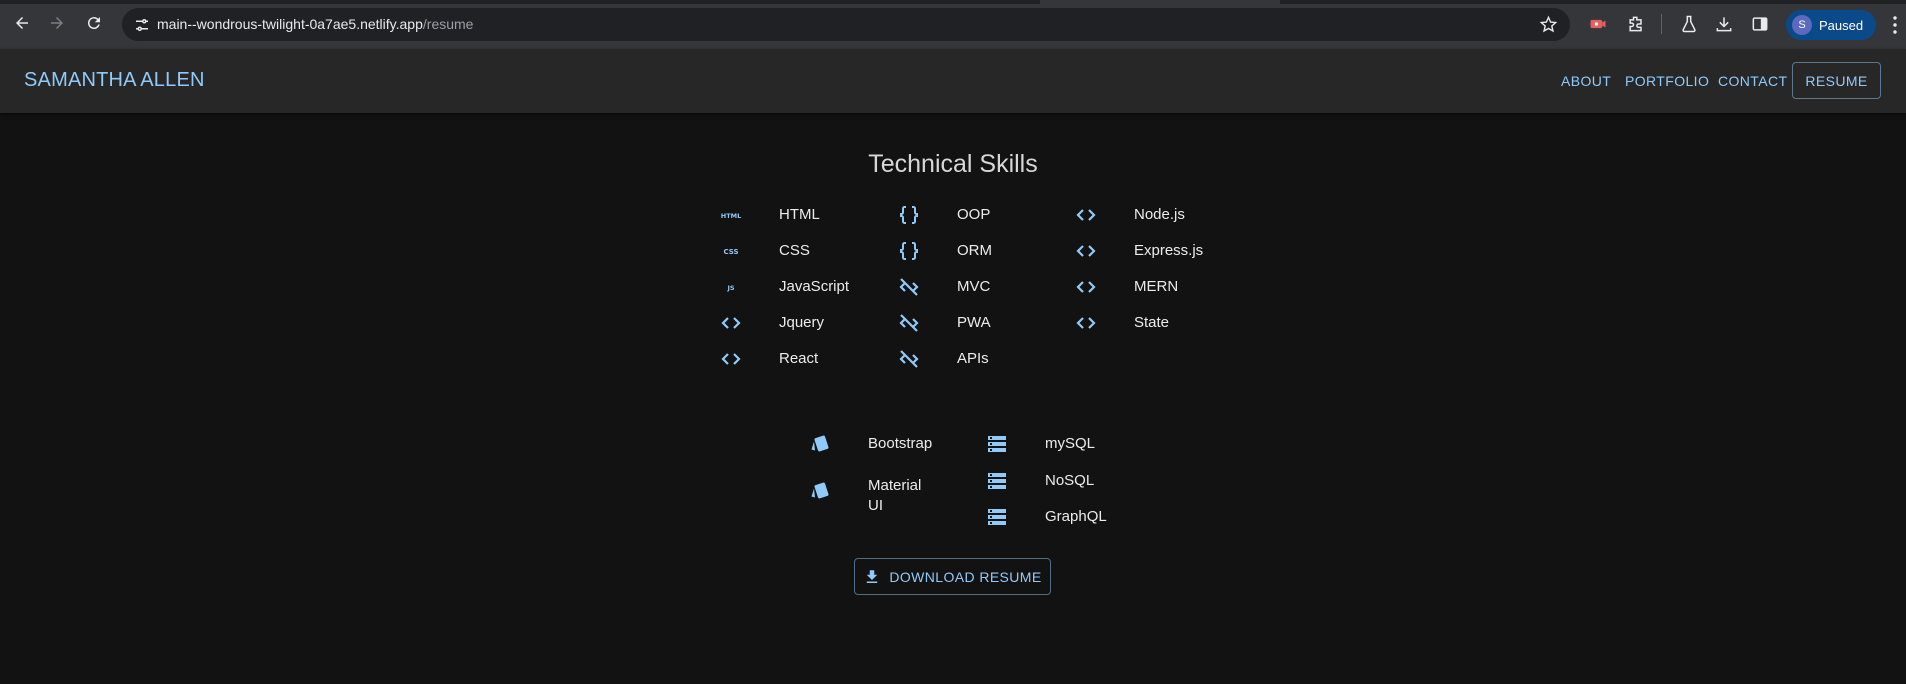 The image size is (1906, 684). I want to click on svg-text: JS, so click(730, 288).